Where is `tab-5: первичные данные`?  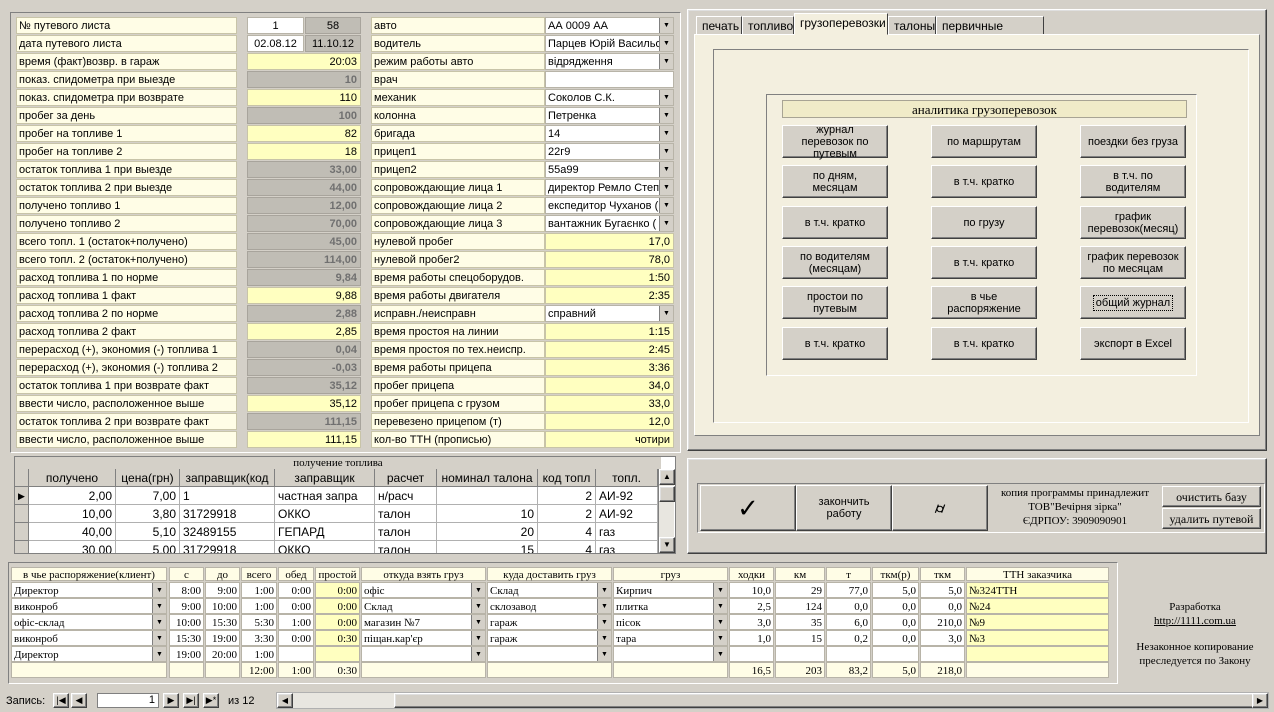
tab-5: первичные данные is located at coordinates (990, 31).